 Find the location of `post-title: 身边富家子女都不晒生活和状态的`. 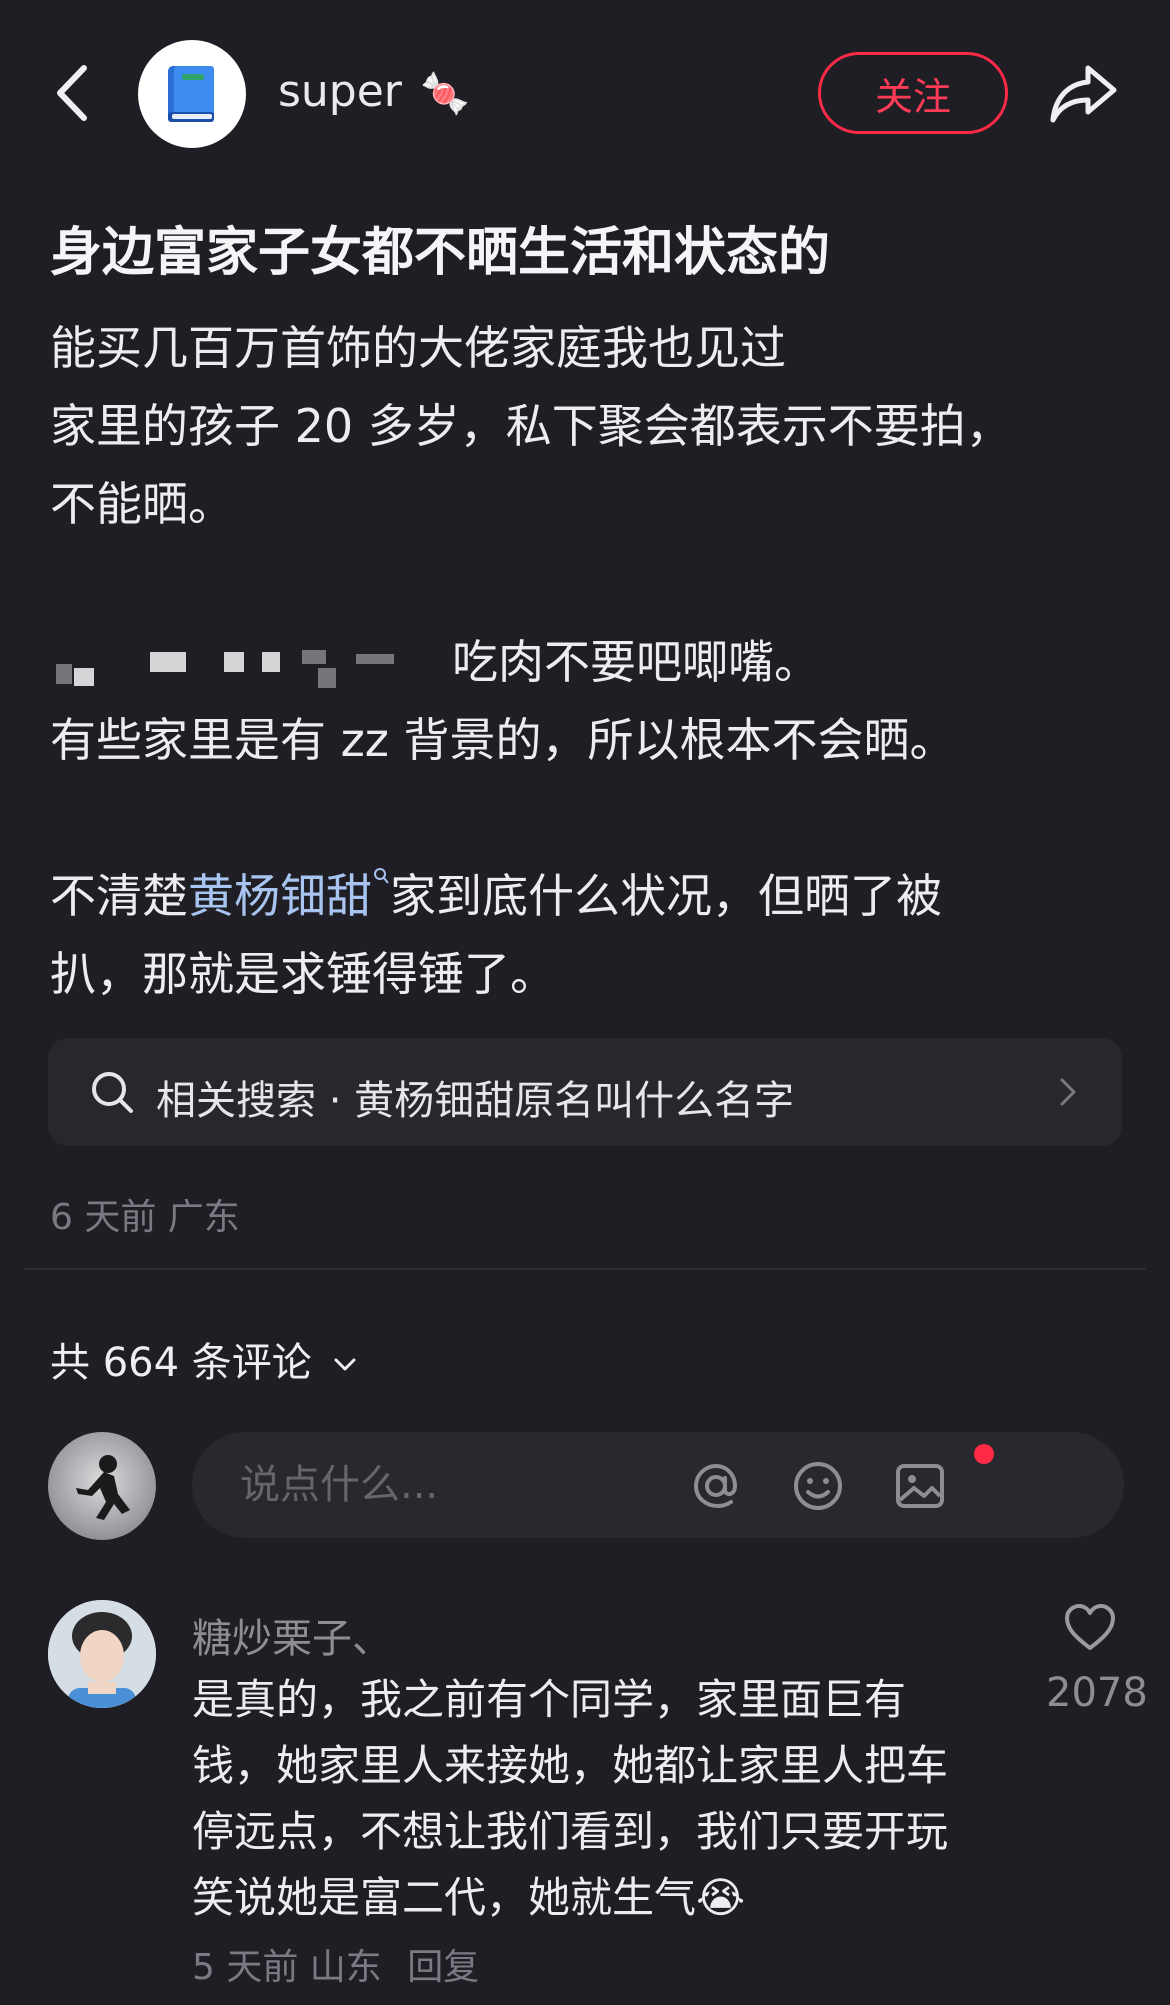

post-title: 身边富家子女都不晒生活和状态的 is located at coordinates (440, 253).